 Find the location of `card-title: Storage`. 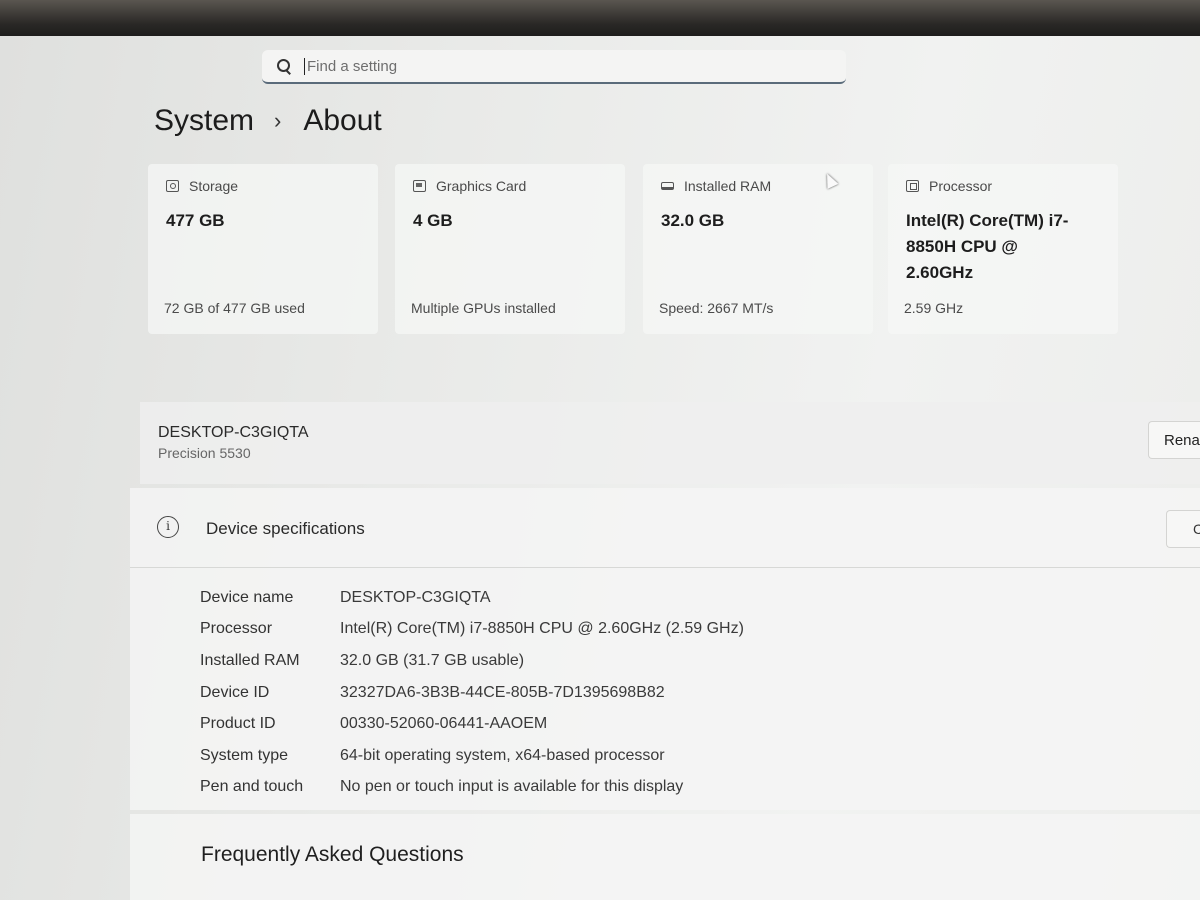

card-title: Storage is located at coordinates (214, 186).